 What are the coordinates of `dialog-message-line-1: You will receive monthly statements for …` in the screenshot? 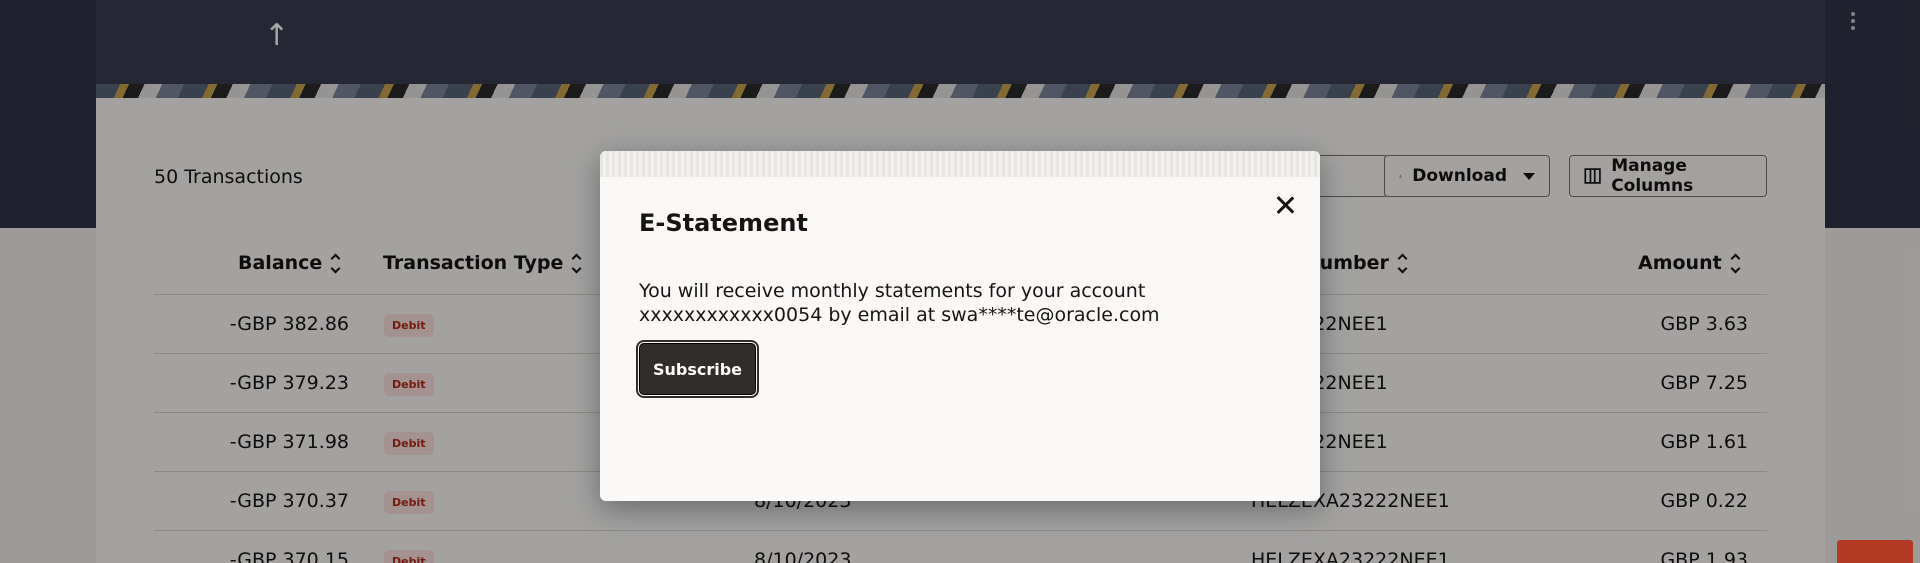 It's located at (892, 291).